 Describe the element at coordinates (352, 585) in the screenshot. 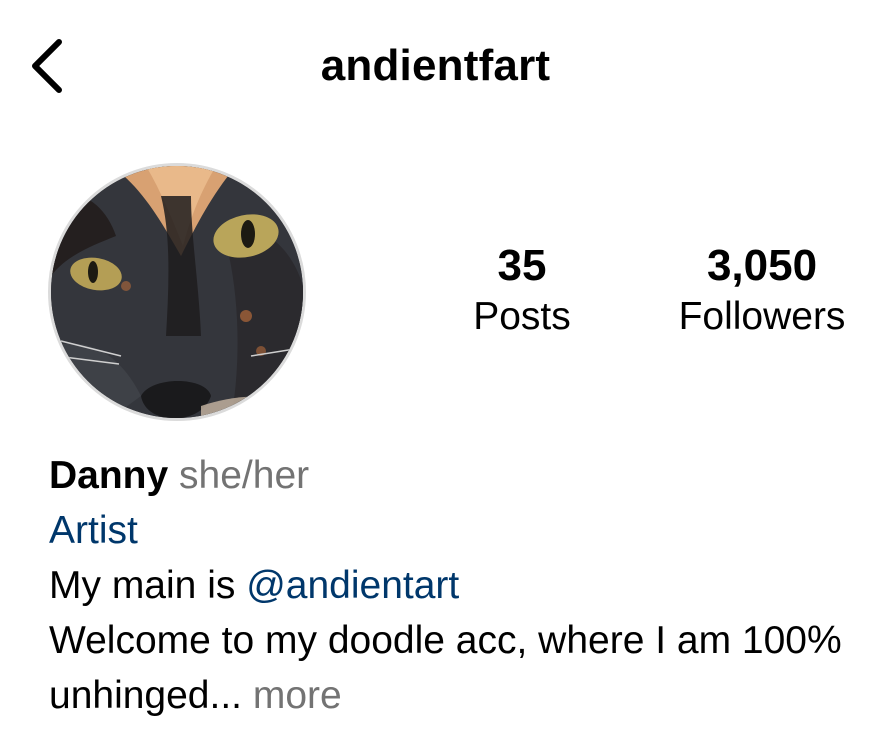

I see `mention-link: @andientart` at that location.